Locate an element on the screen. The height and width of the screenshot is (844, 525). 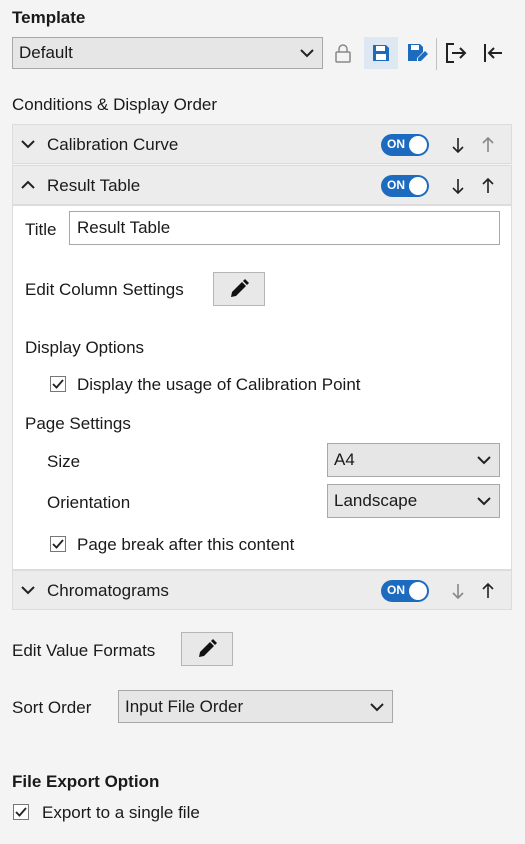
page-break-label: Page break after this content is located at coordinates (186, 544).